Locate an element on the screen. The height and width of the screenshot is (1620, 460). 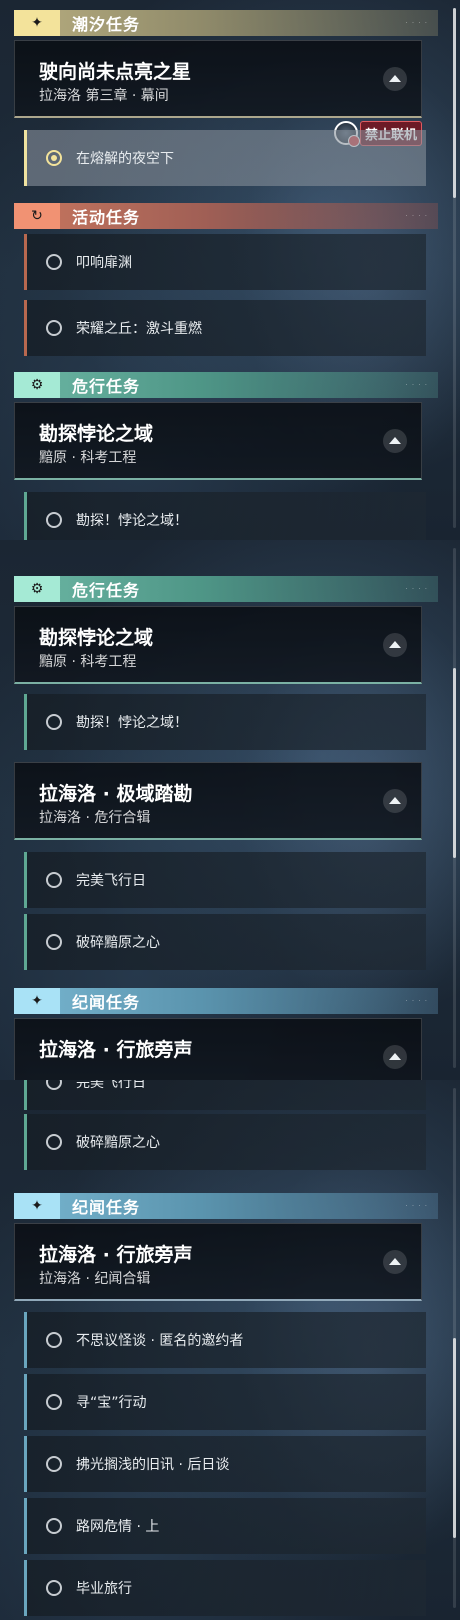
chron-quest-card: 拉海洛 · 行旅旁声 拉海洛 · 纪闻合辑 is located at coordinates (218, 1262).